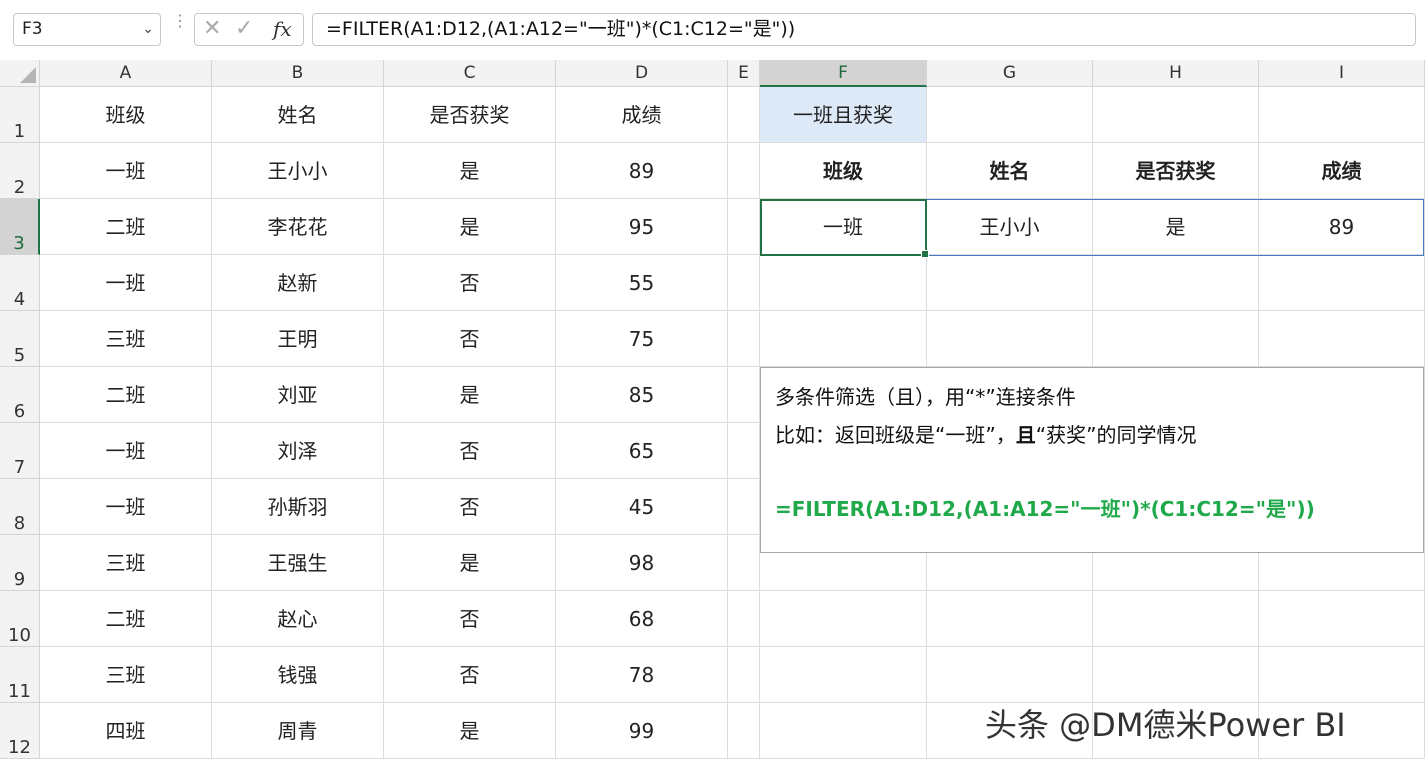  I want to click on row-header-8: 8, so click(20, 507).